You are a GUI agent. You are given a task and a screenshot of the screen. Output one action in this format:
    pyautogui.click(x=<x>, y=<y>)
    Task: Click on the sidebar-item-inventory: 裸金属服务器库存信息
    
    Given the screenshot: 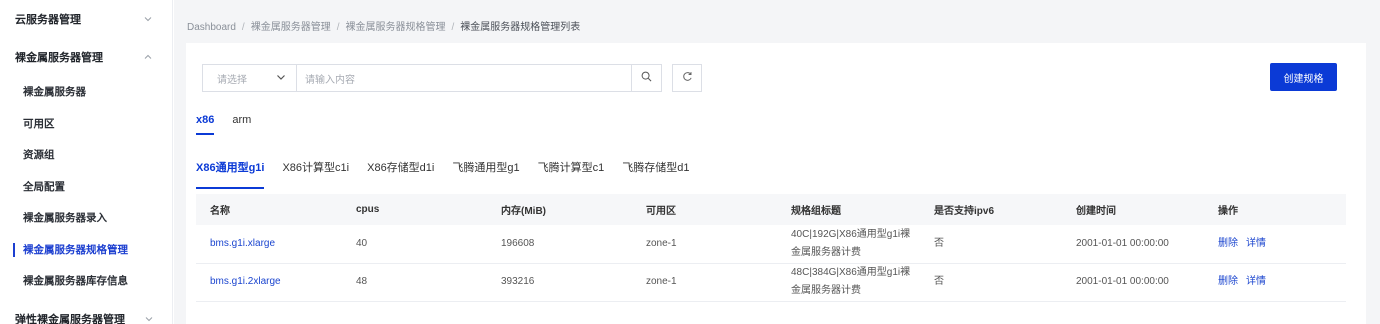 What is the action you would take?
    pyautogui.click(x=86, y=281)
    